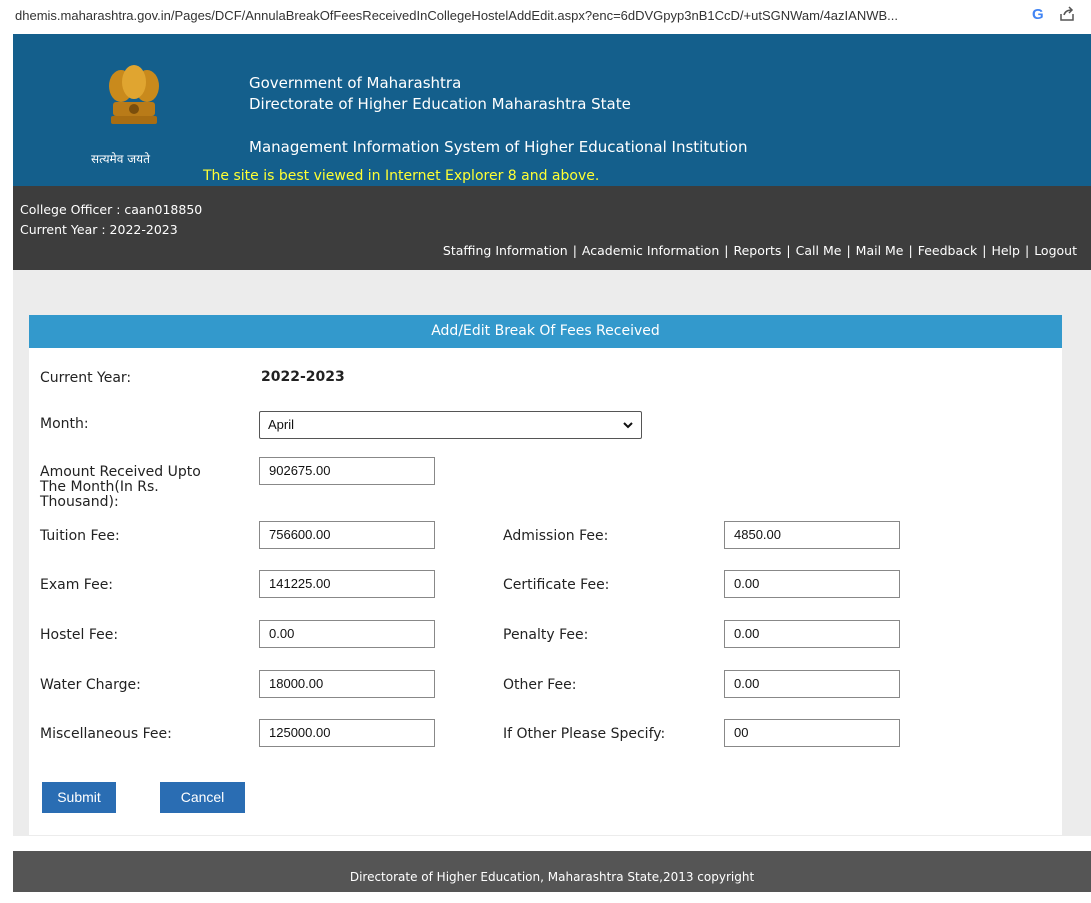 Image resolution: width=1091 pixels, height=903 pixels. Describe the element at coordinates (106, 734) in the screenshot. I see `miscellaneous-fee-label: Miscellaneous Fee:` at that location.